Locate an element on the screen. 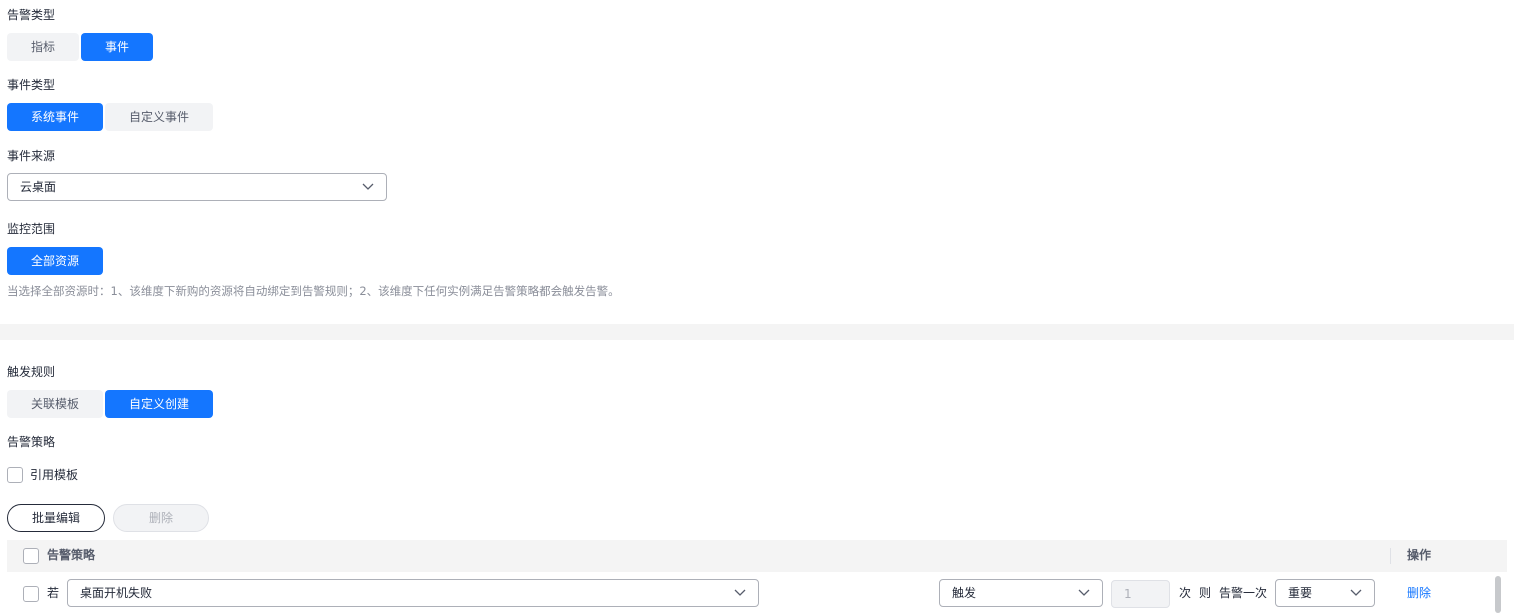 The image size is (1514, 613). policy-table-header is located at coordinates (757, 556).